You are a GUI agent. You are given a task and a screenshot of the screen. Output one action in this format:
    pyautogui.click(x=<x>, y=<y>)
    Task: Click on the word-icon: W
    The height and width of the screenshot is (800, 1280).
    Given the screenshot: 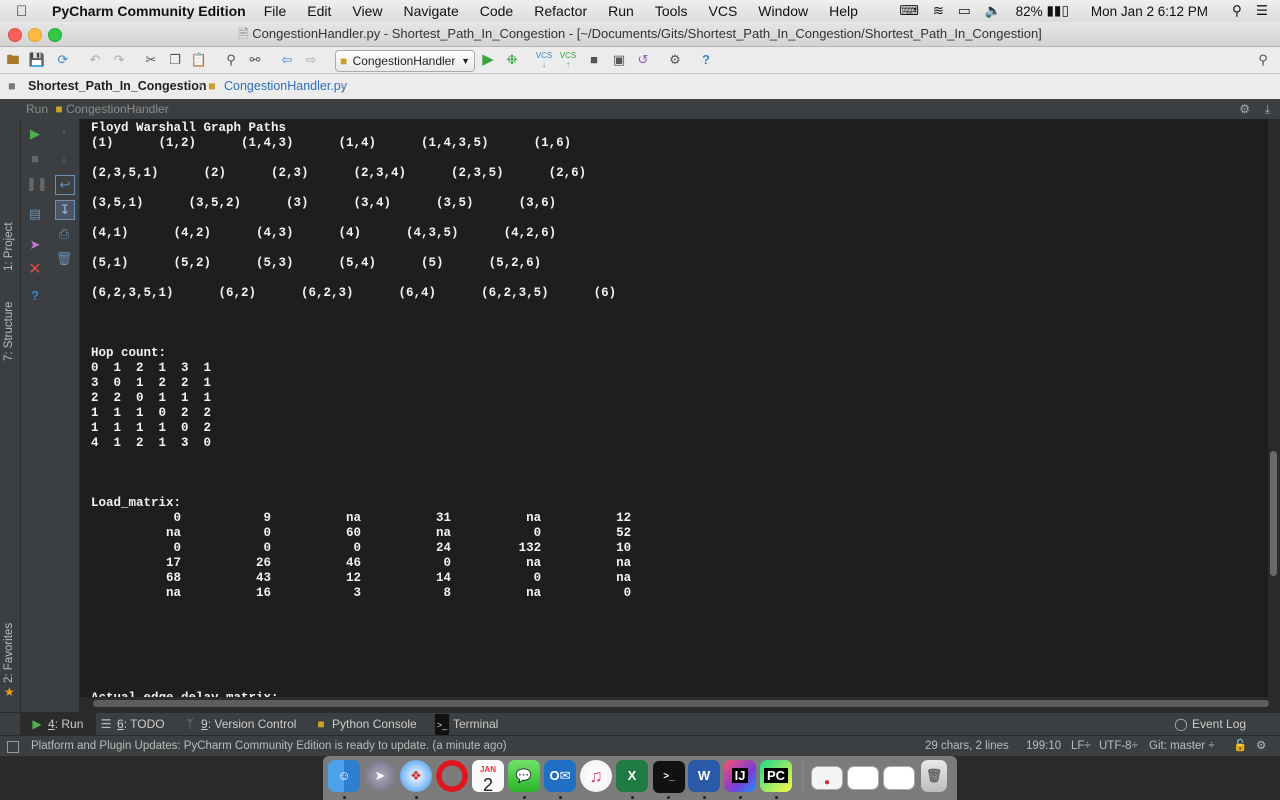 What is the action you would take?
    pyautogui.click(x=704, y=776)
    